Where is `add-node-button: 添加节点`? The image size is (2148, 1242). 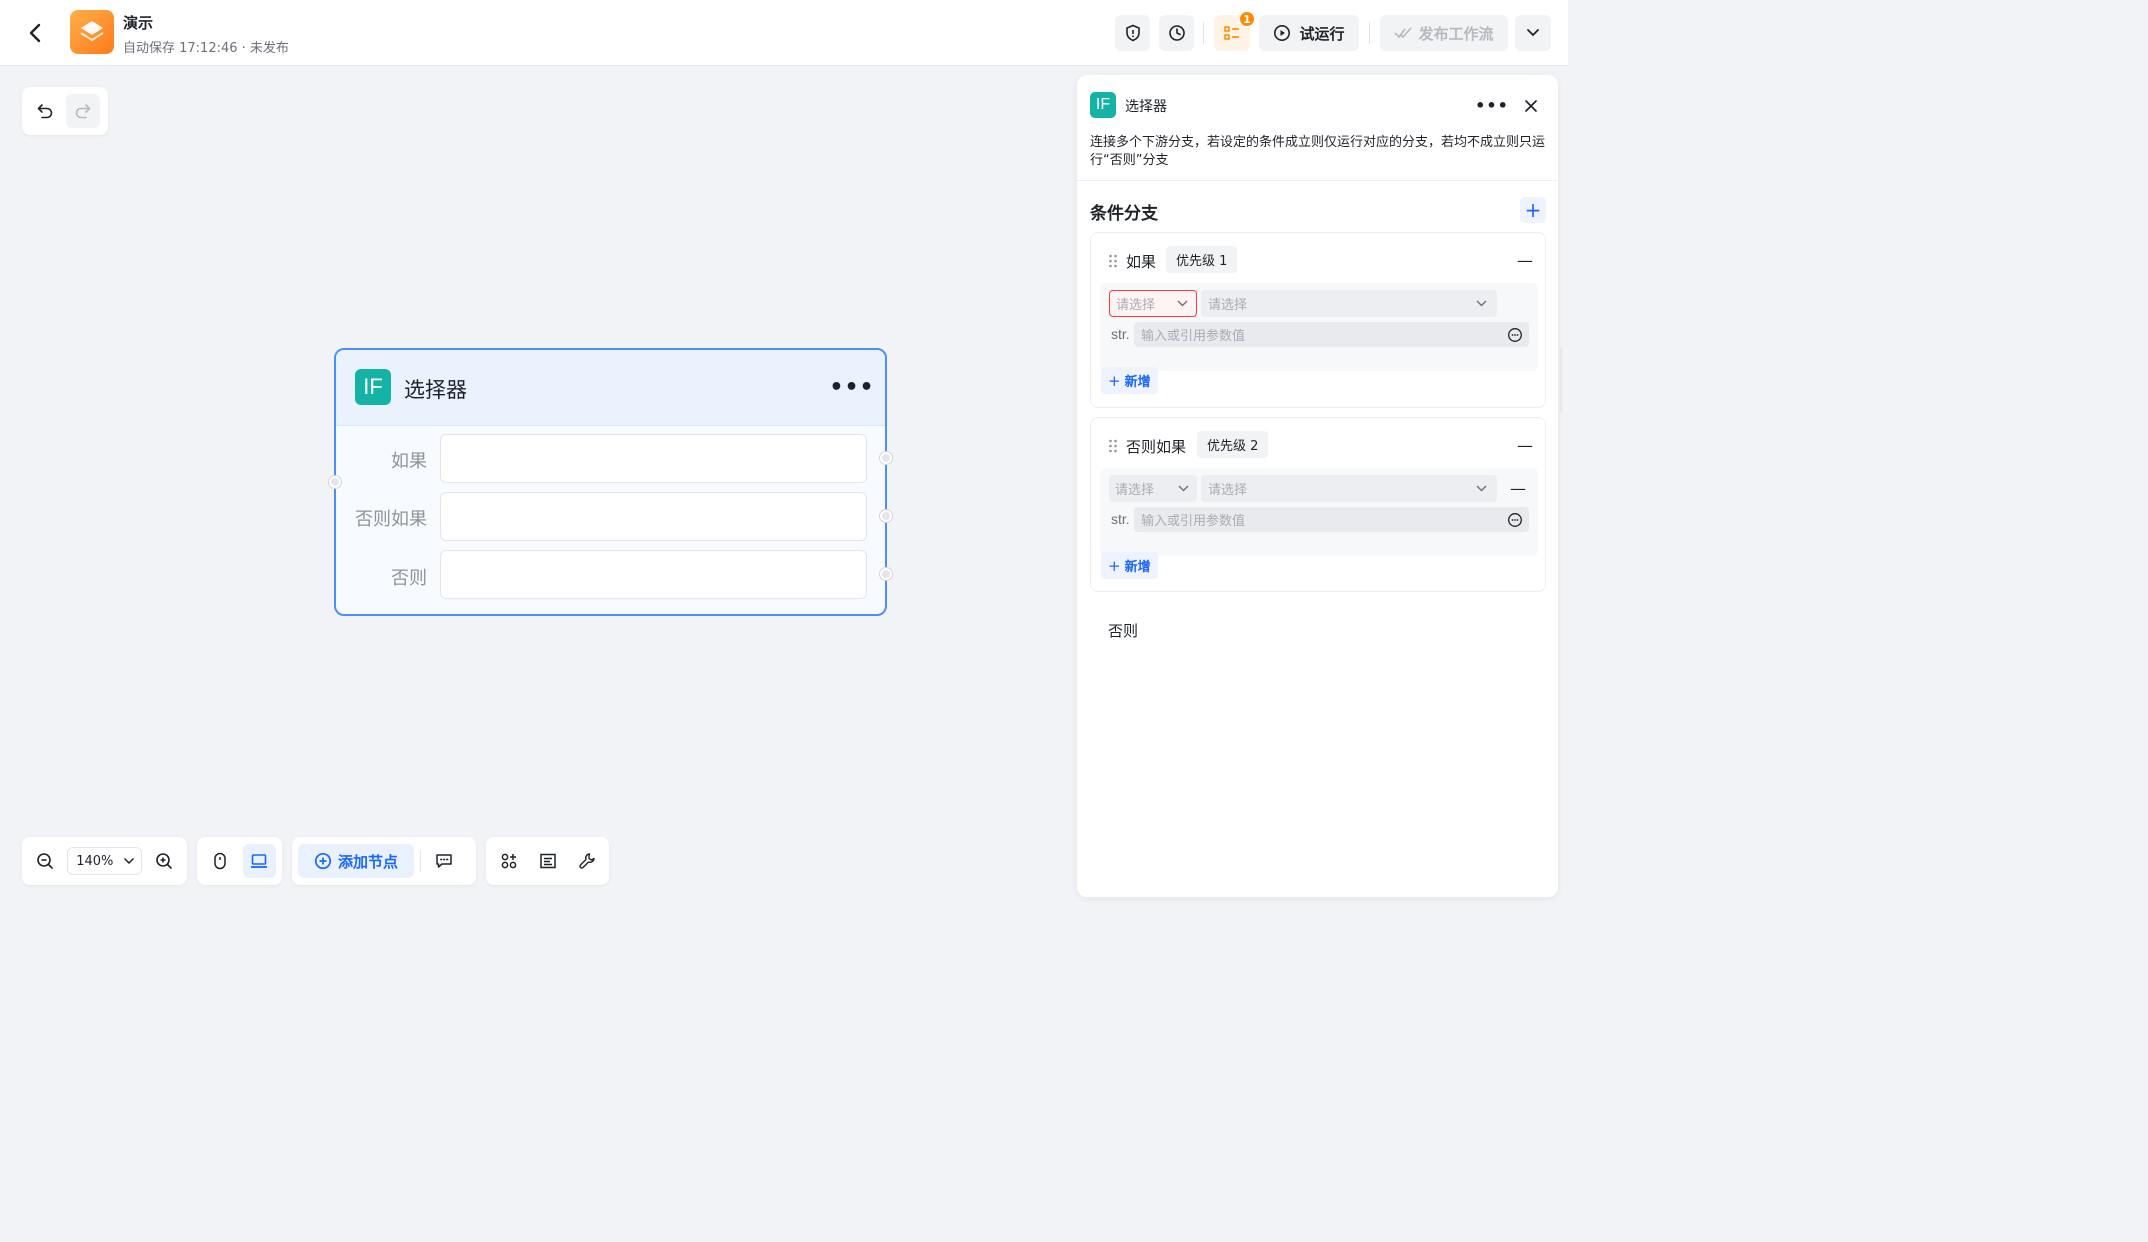 add-node-button: 添加节点 is located at coordinates (356, 861).